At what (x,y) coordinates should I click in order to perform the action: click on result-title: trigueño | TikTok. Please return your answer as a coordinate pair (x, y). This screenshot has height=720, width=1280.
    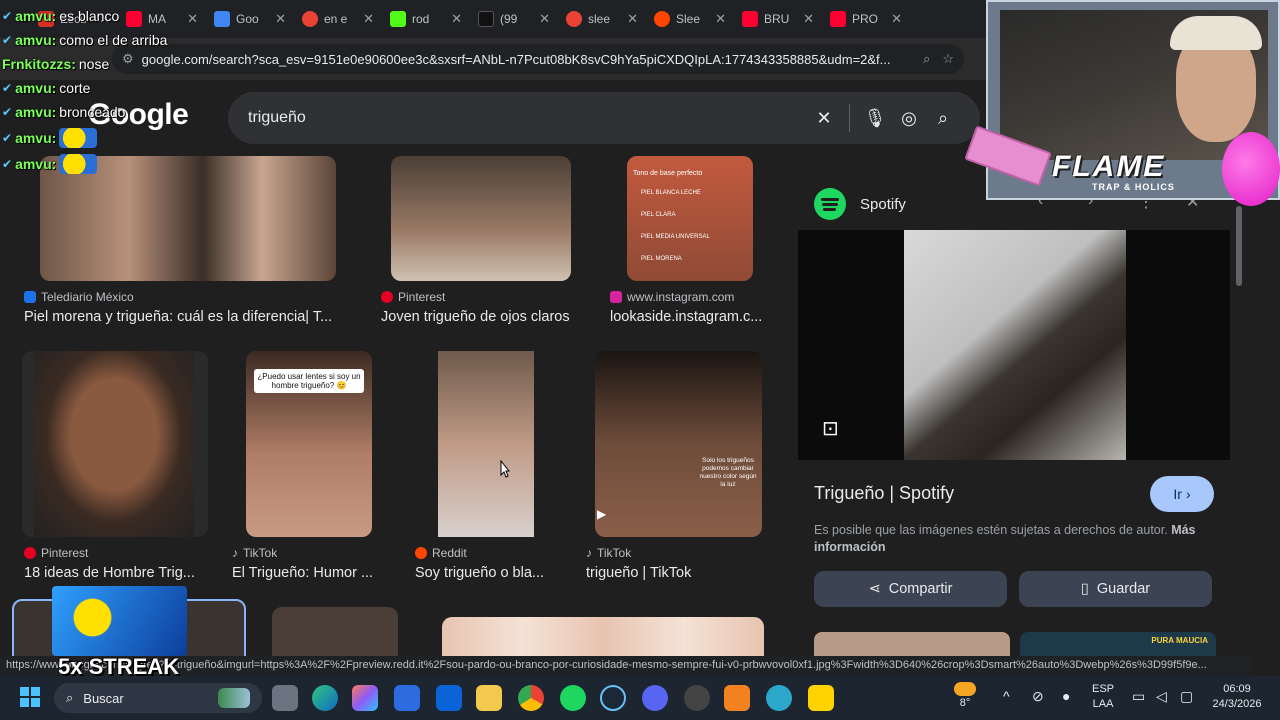
    Looking at the image, I should click on (671, 573).